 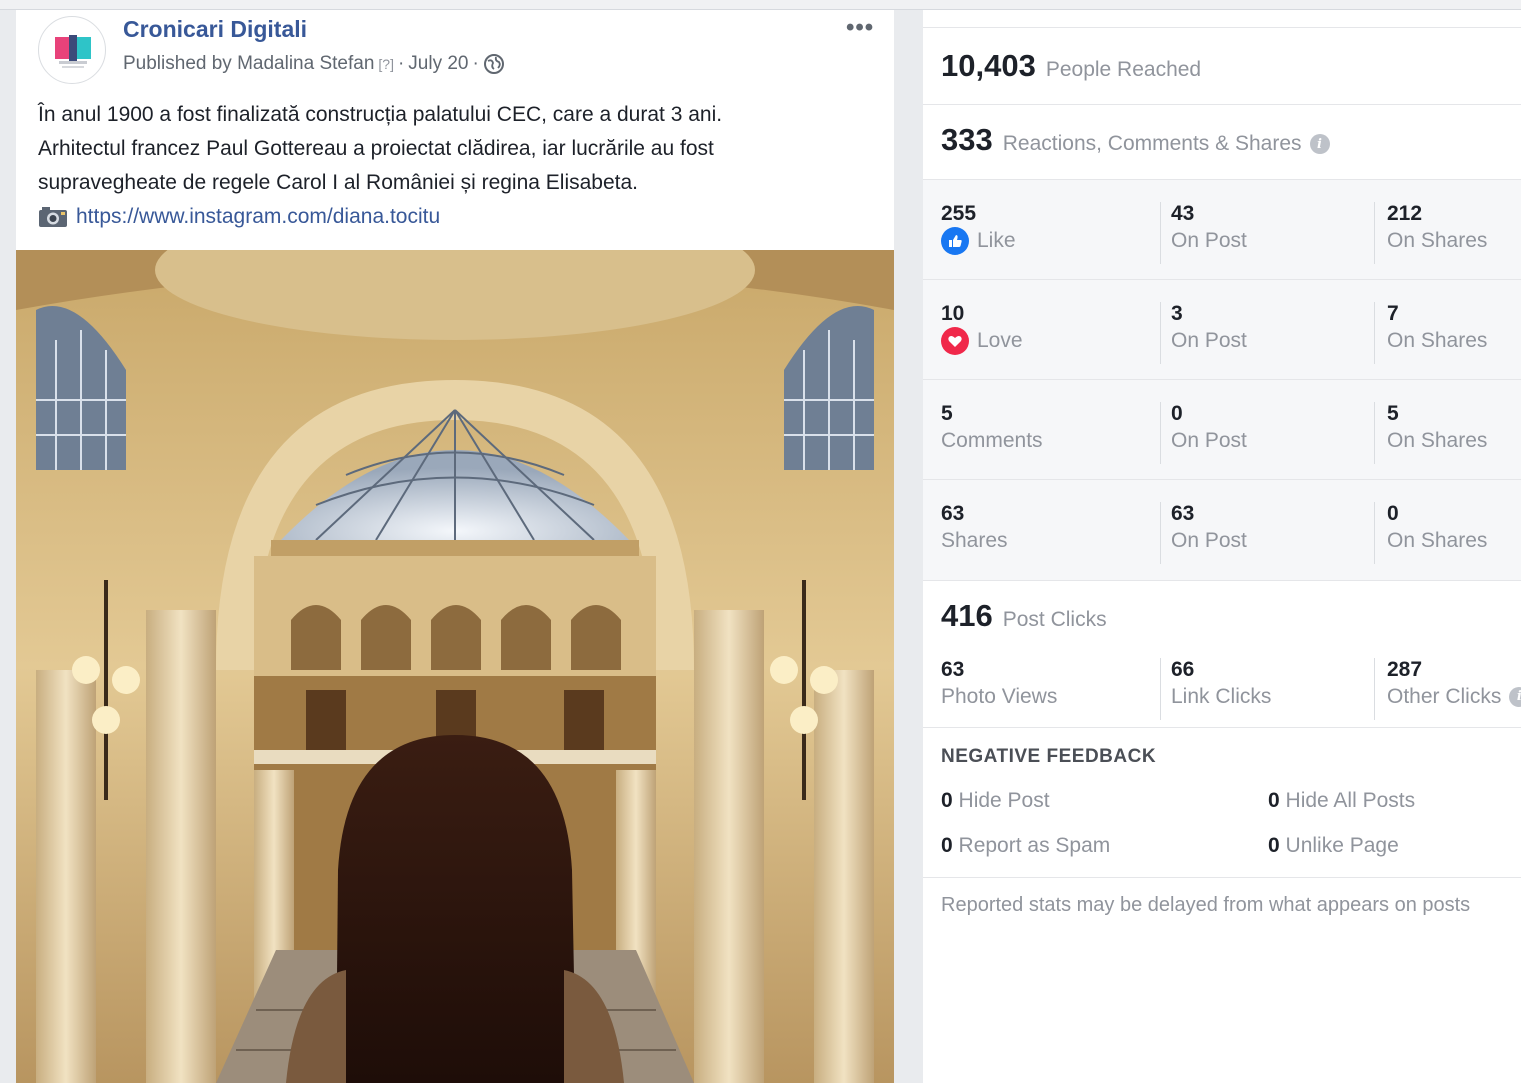 I want to click on shares-total: 63 Shares, so click(x=974, y=529).